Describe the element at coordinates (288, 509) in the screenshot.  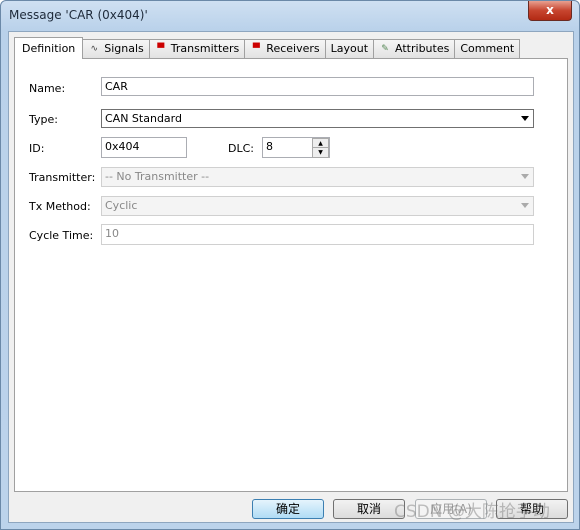
I see `ok-button: 确定` at that location.